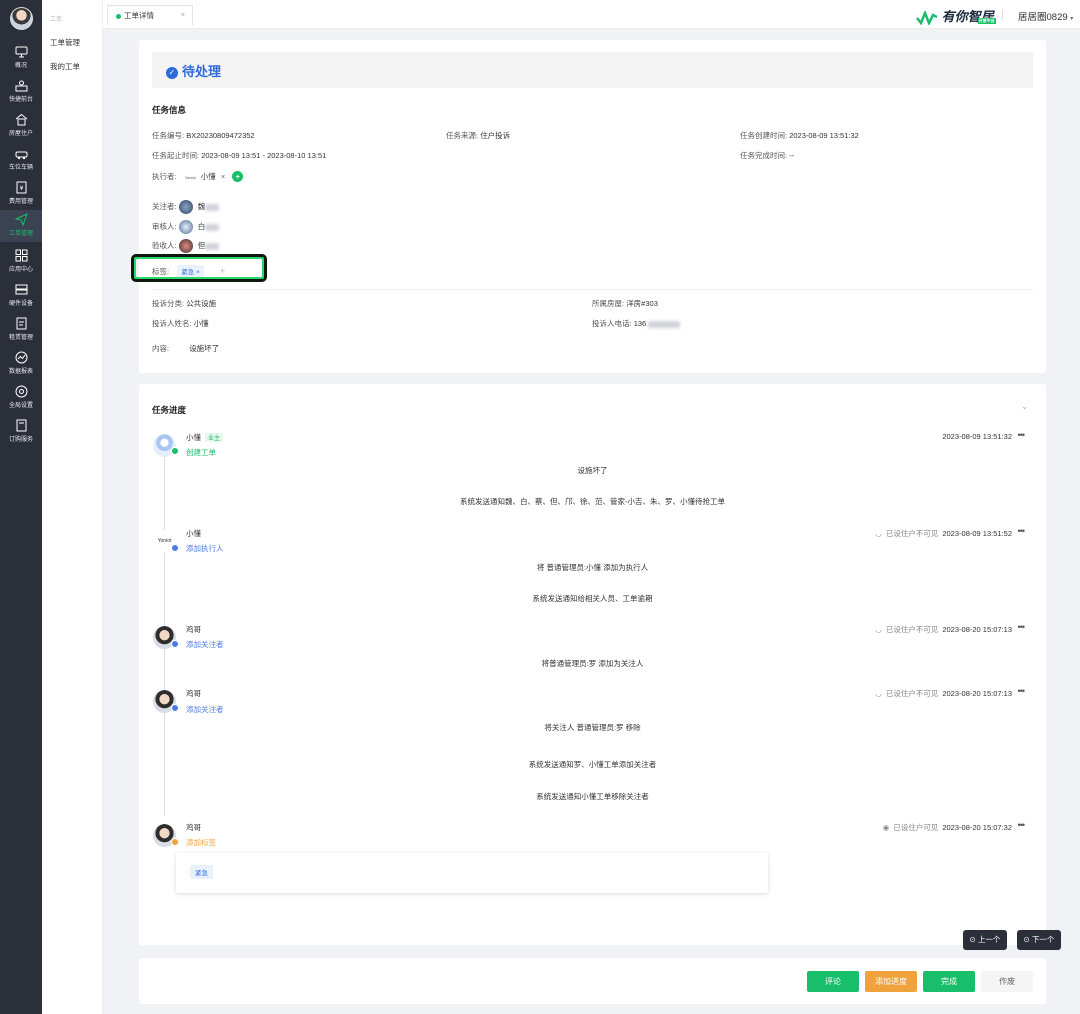  I want to click on sidebar-item-4: ¥ 费用管理, so click(21, 194).